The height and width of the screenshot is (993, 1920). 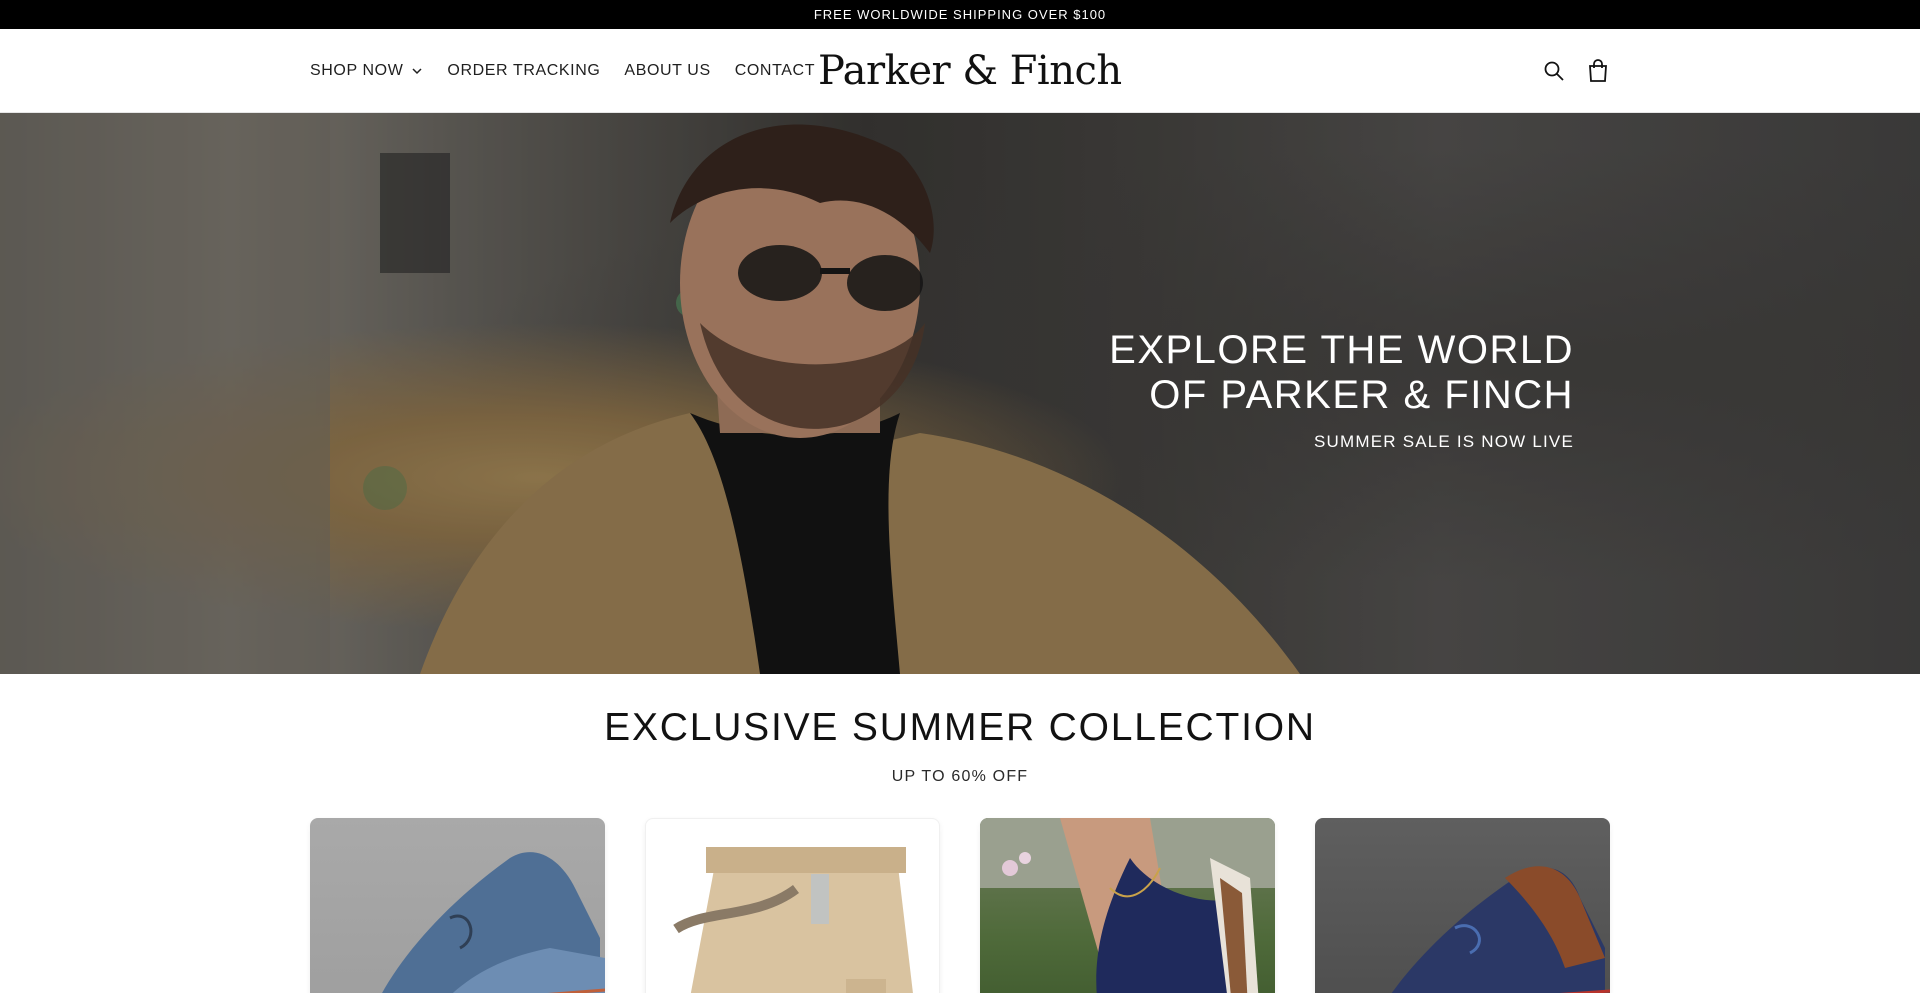 I want to click on hero-title-line1: EXPLORE THE WORLD, so click(x=1341, y=350).